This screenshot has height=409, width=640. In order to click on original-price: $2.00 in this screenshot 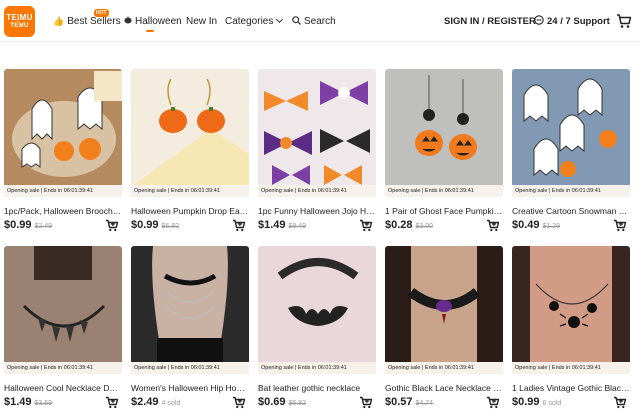, I will do `click(424, 226)`.